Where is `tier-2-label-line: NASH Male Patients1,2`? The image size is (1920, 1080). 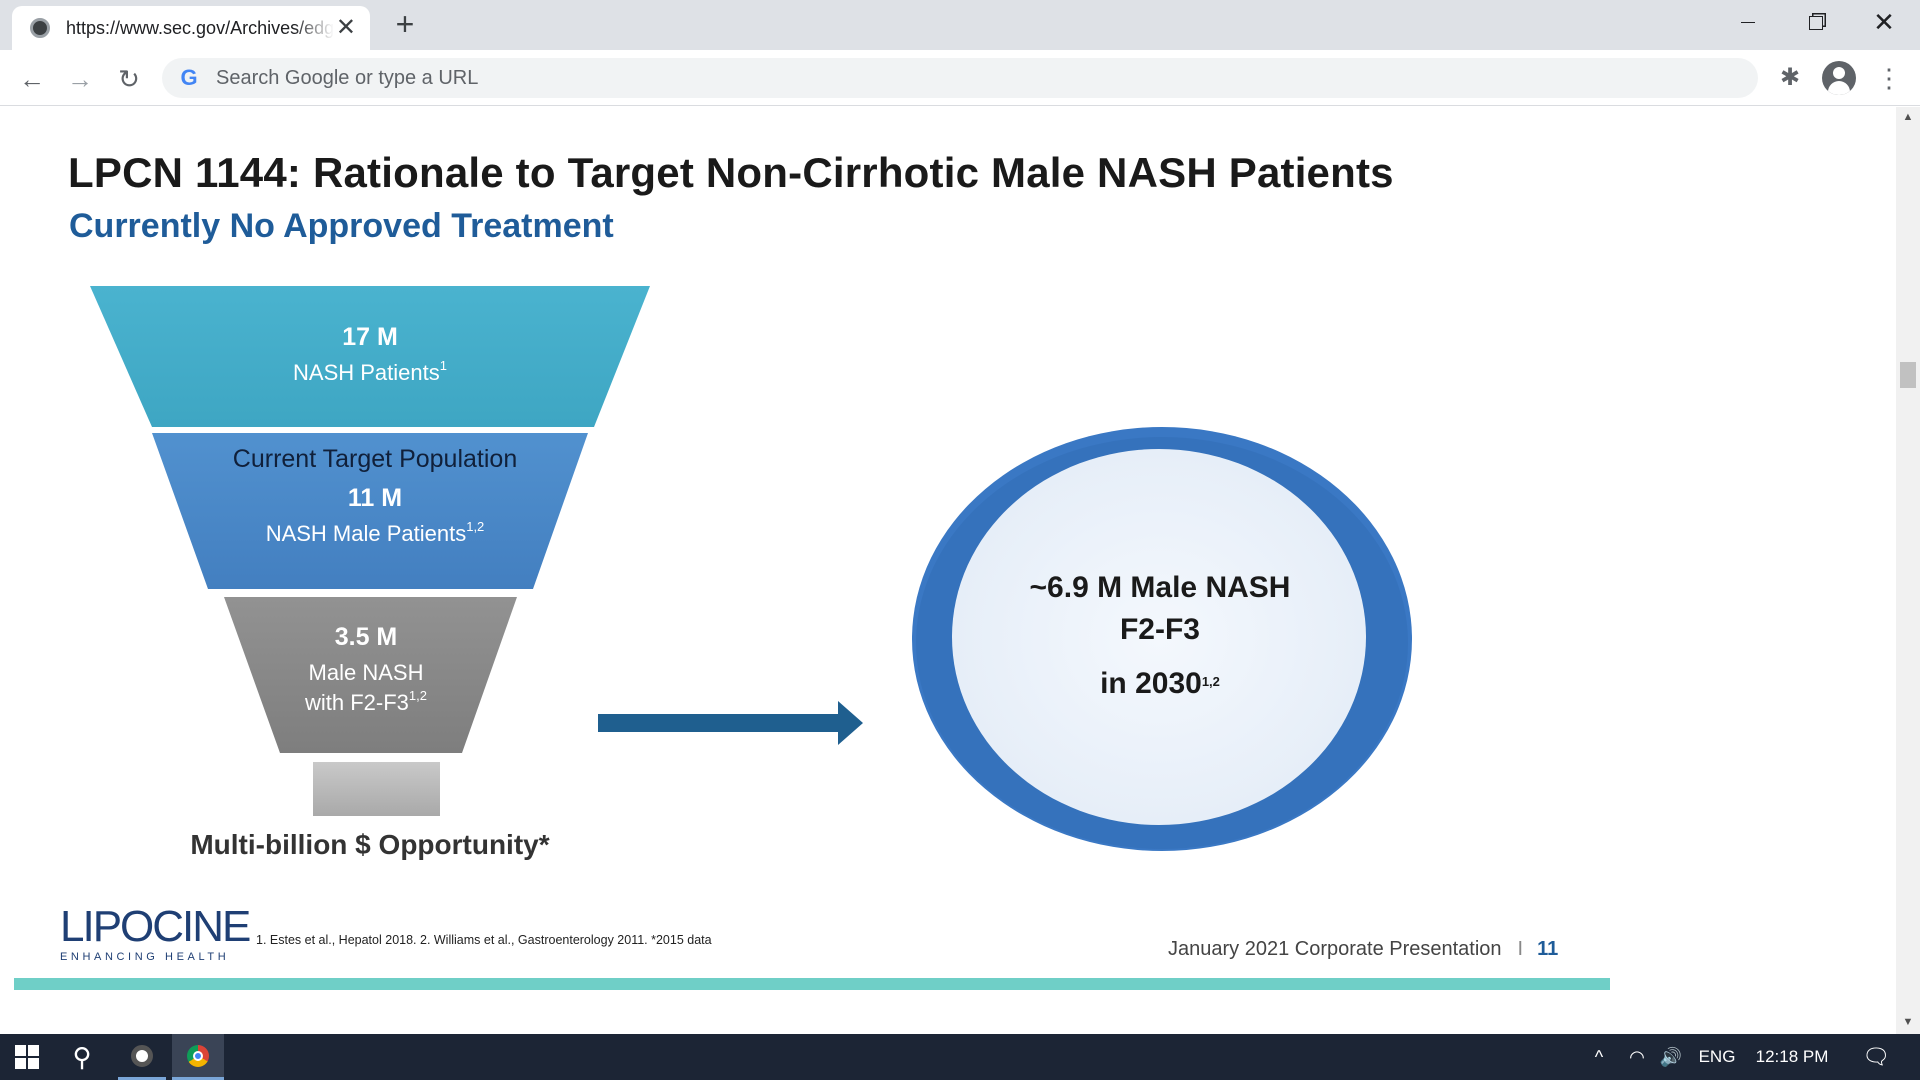 tier-2-label-line: NASH Male Patients1,2 is located at coordinates (375, 533).